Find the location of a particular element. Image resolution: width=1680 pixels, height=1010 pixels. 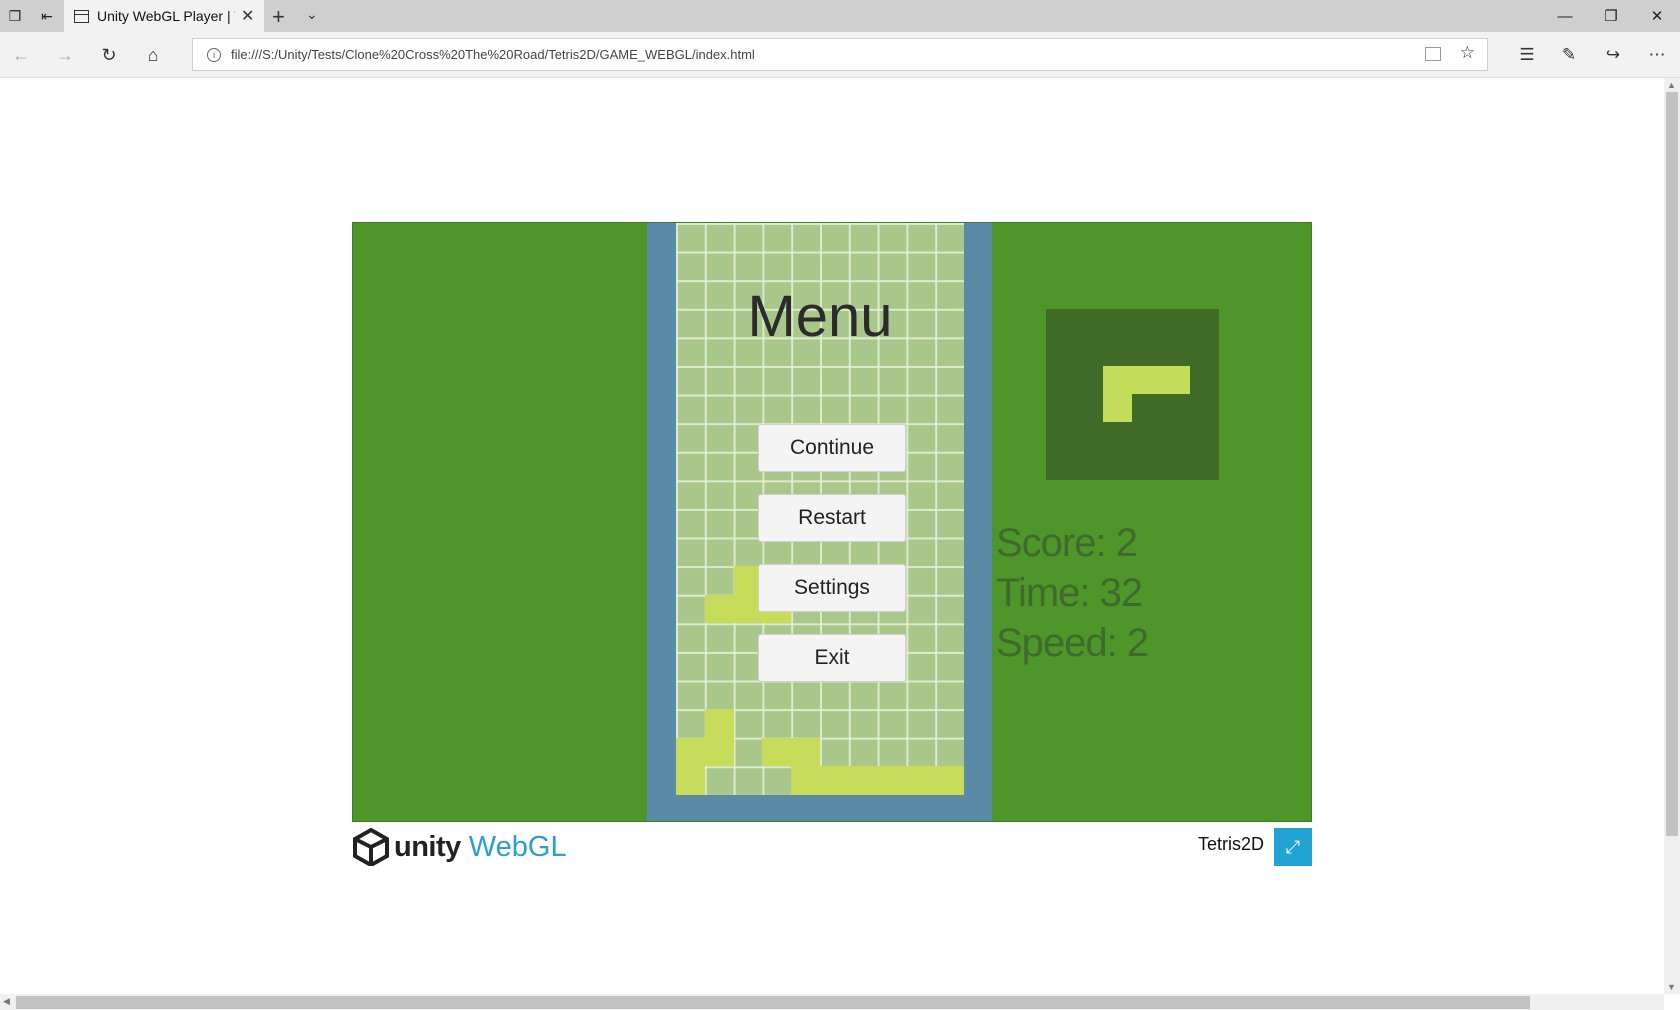

horizontal-scroll-thumb is located at coordinates (773, 1002).